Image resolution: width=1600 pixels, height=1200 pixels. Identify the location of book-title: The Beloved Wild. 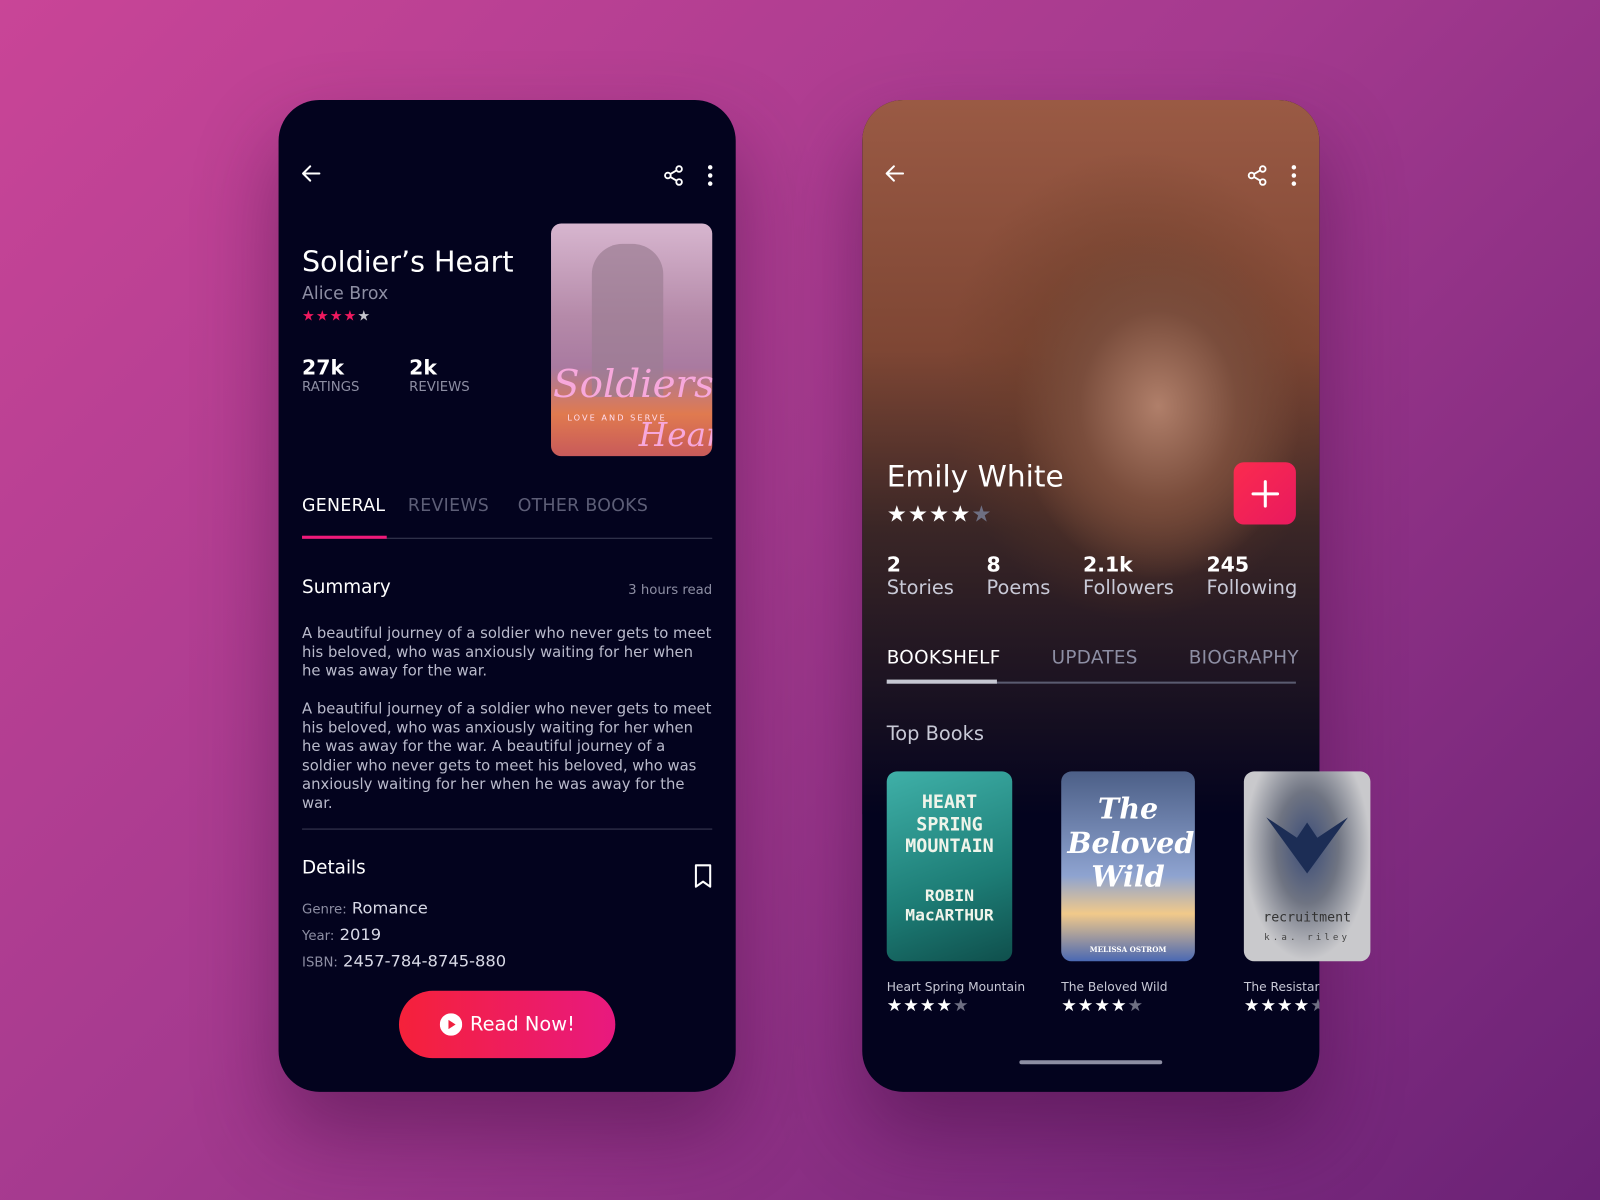
(1114, 987).